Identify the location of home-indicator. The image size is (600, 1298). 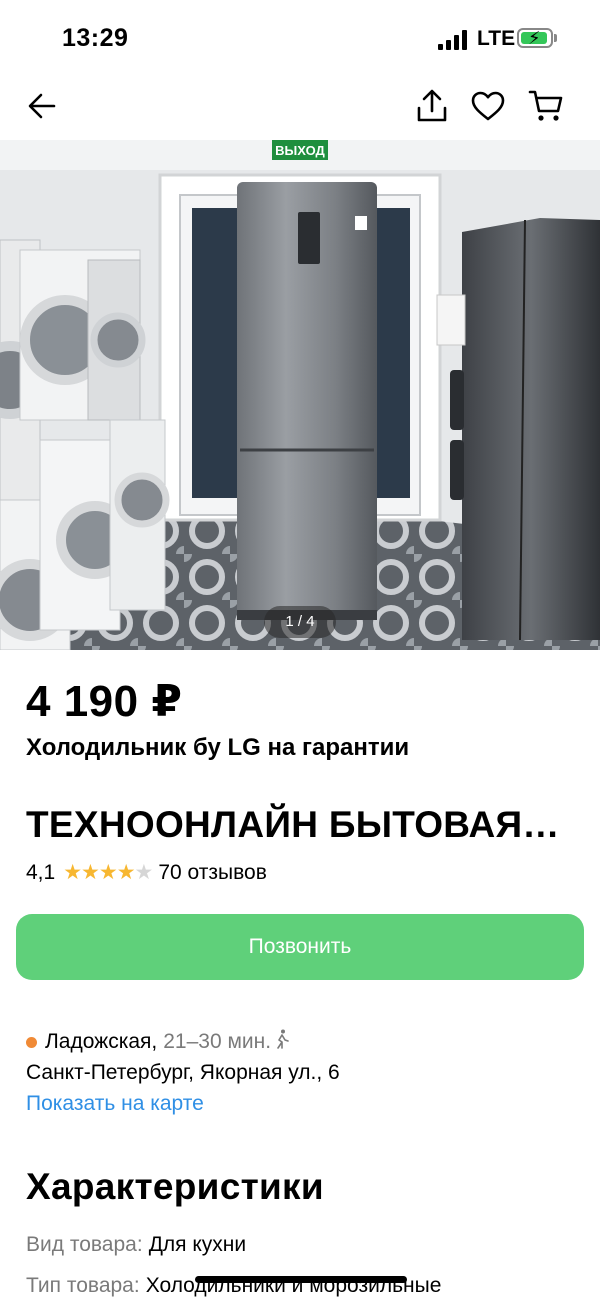
(301, 1279).